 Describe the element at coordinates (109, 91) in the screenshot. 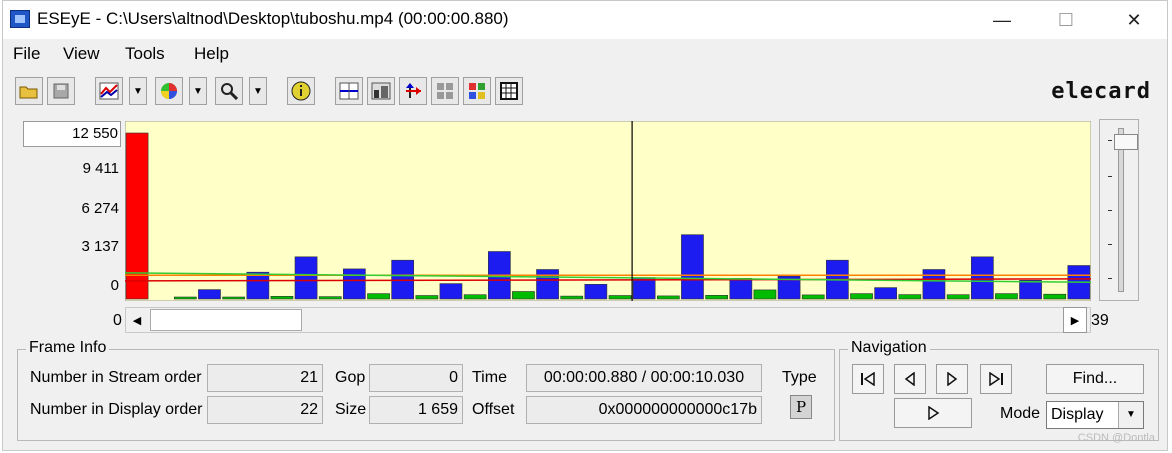

I see `graph-icon` at that location.